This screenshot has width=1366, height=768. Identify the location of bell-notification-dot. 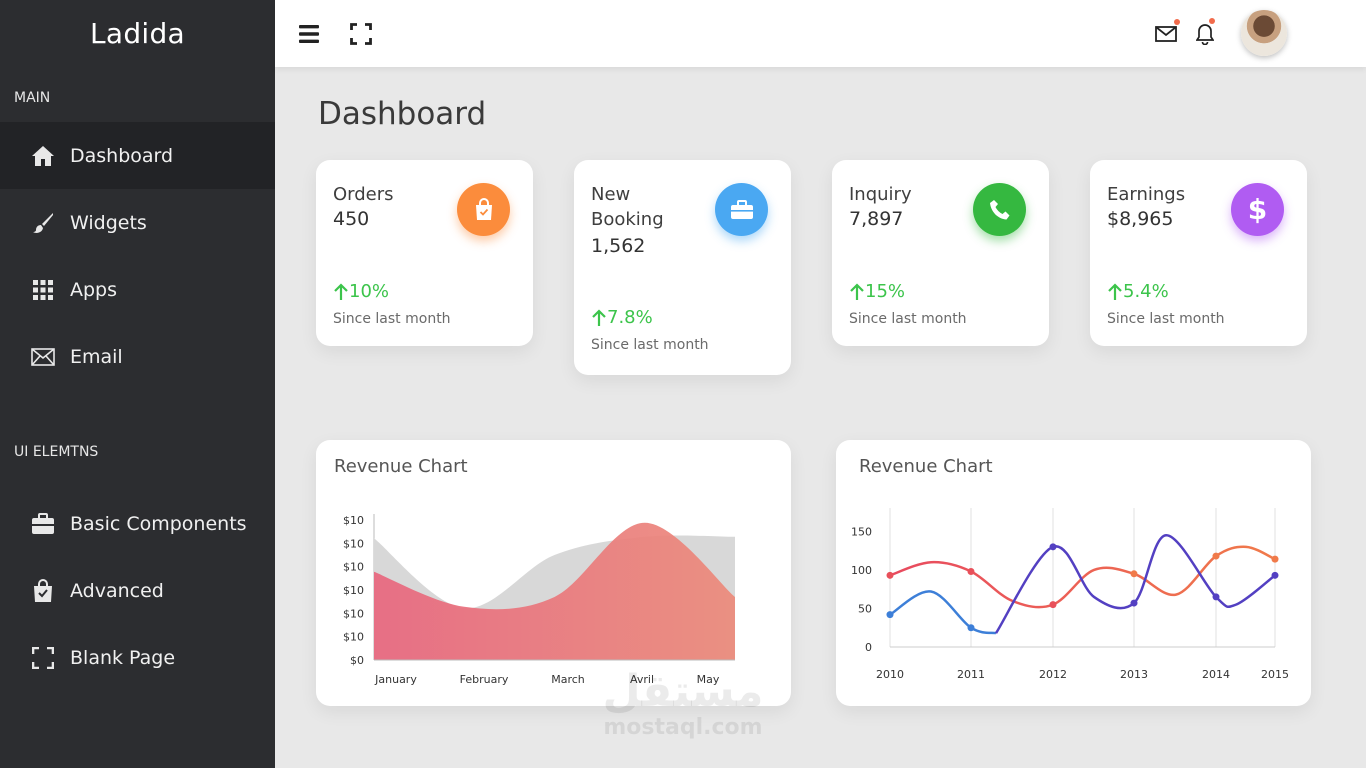
(1212, 21).